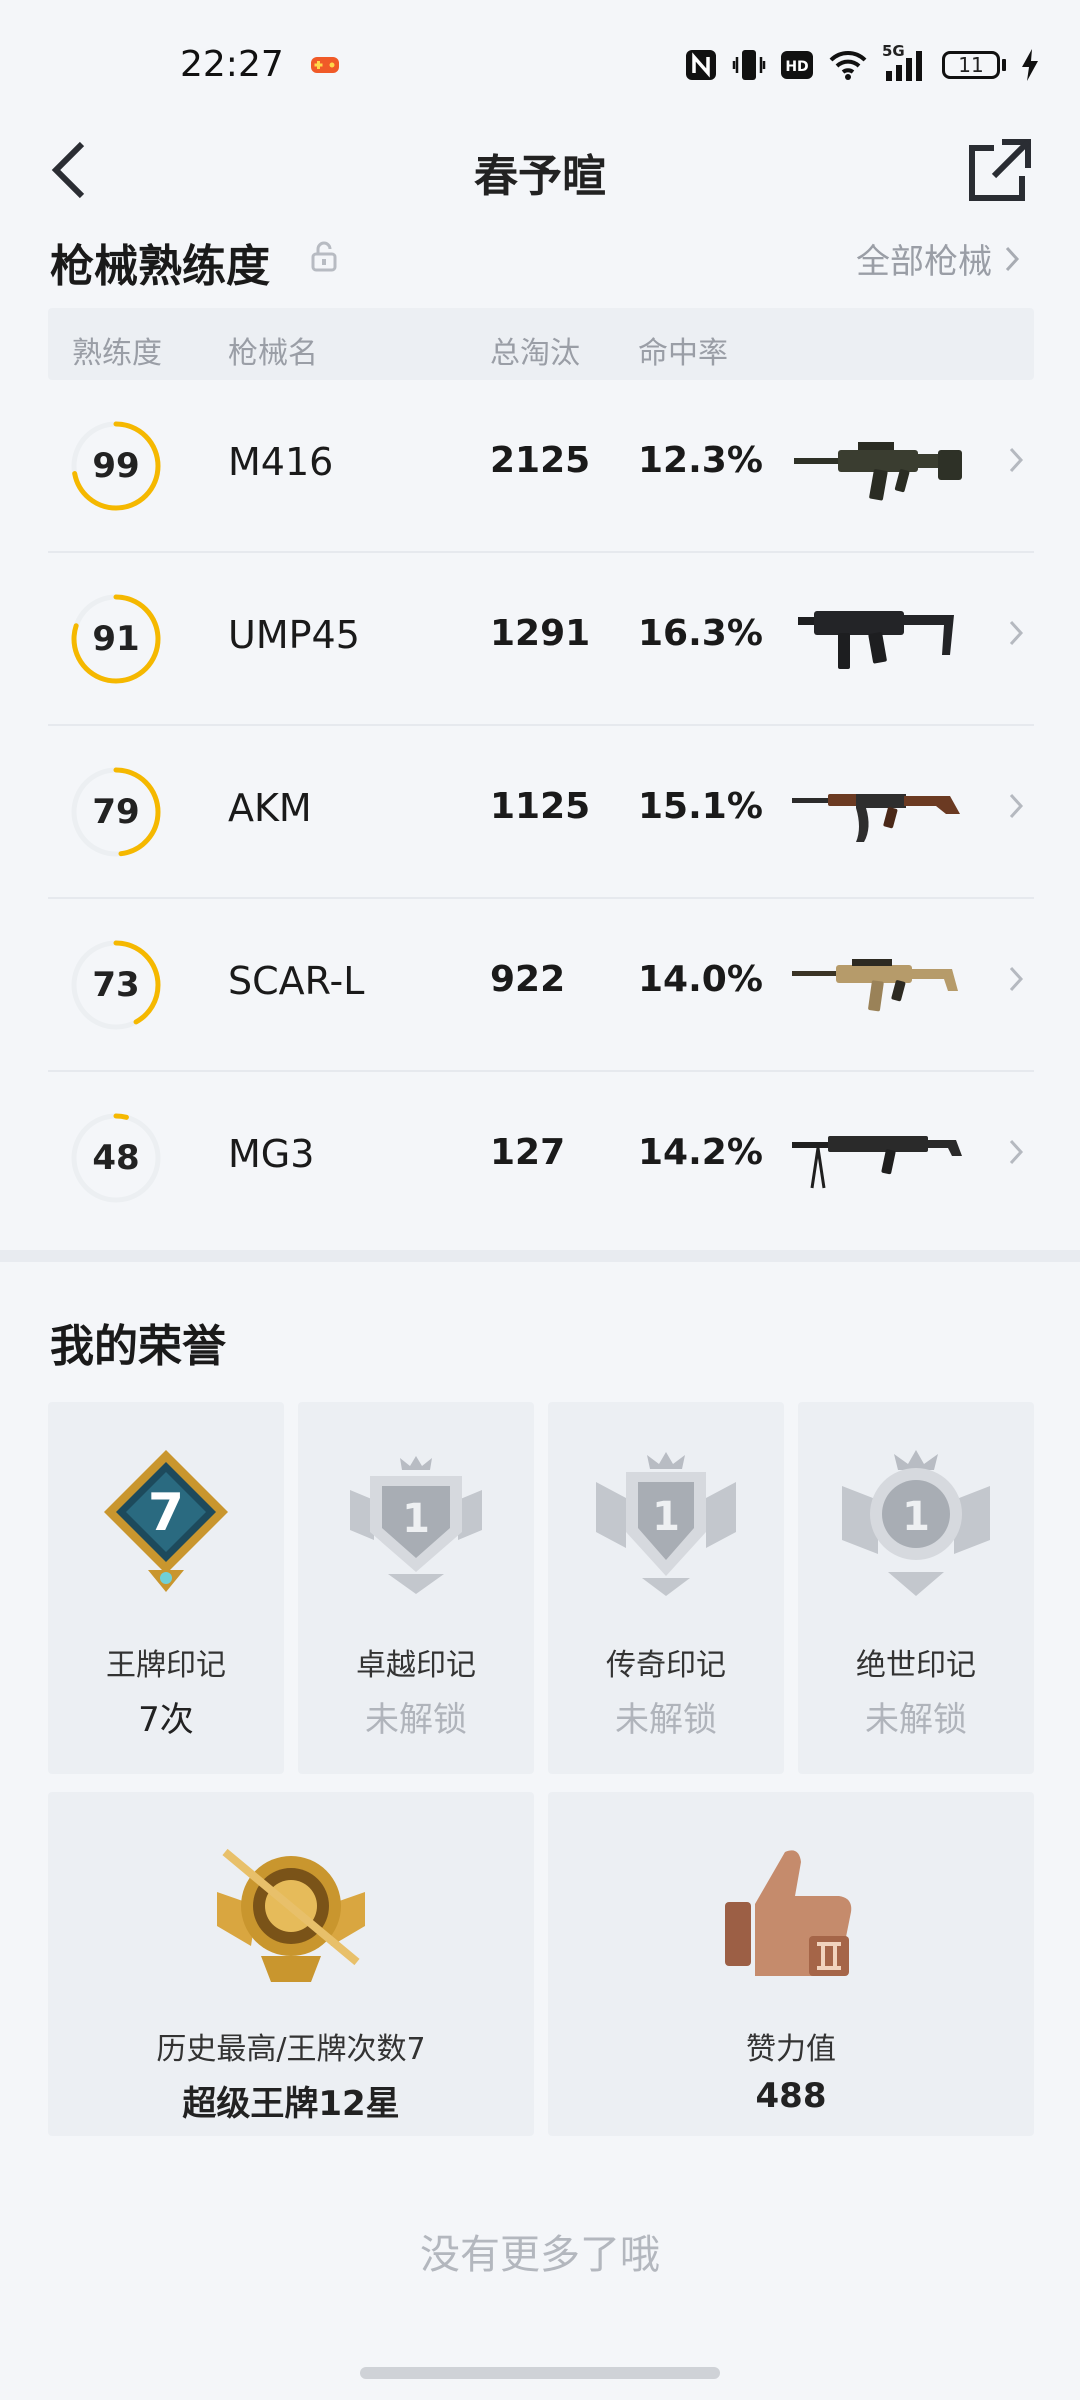  I want to click on ace-badge-number: 7, so click(166, 1513).